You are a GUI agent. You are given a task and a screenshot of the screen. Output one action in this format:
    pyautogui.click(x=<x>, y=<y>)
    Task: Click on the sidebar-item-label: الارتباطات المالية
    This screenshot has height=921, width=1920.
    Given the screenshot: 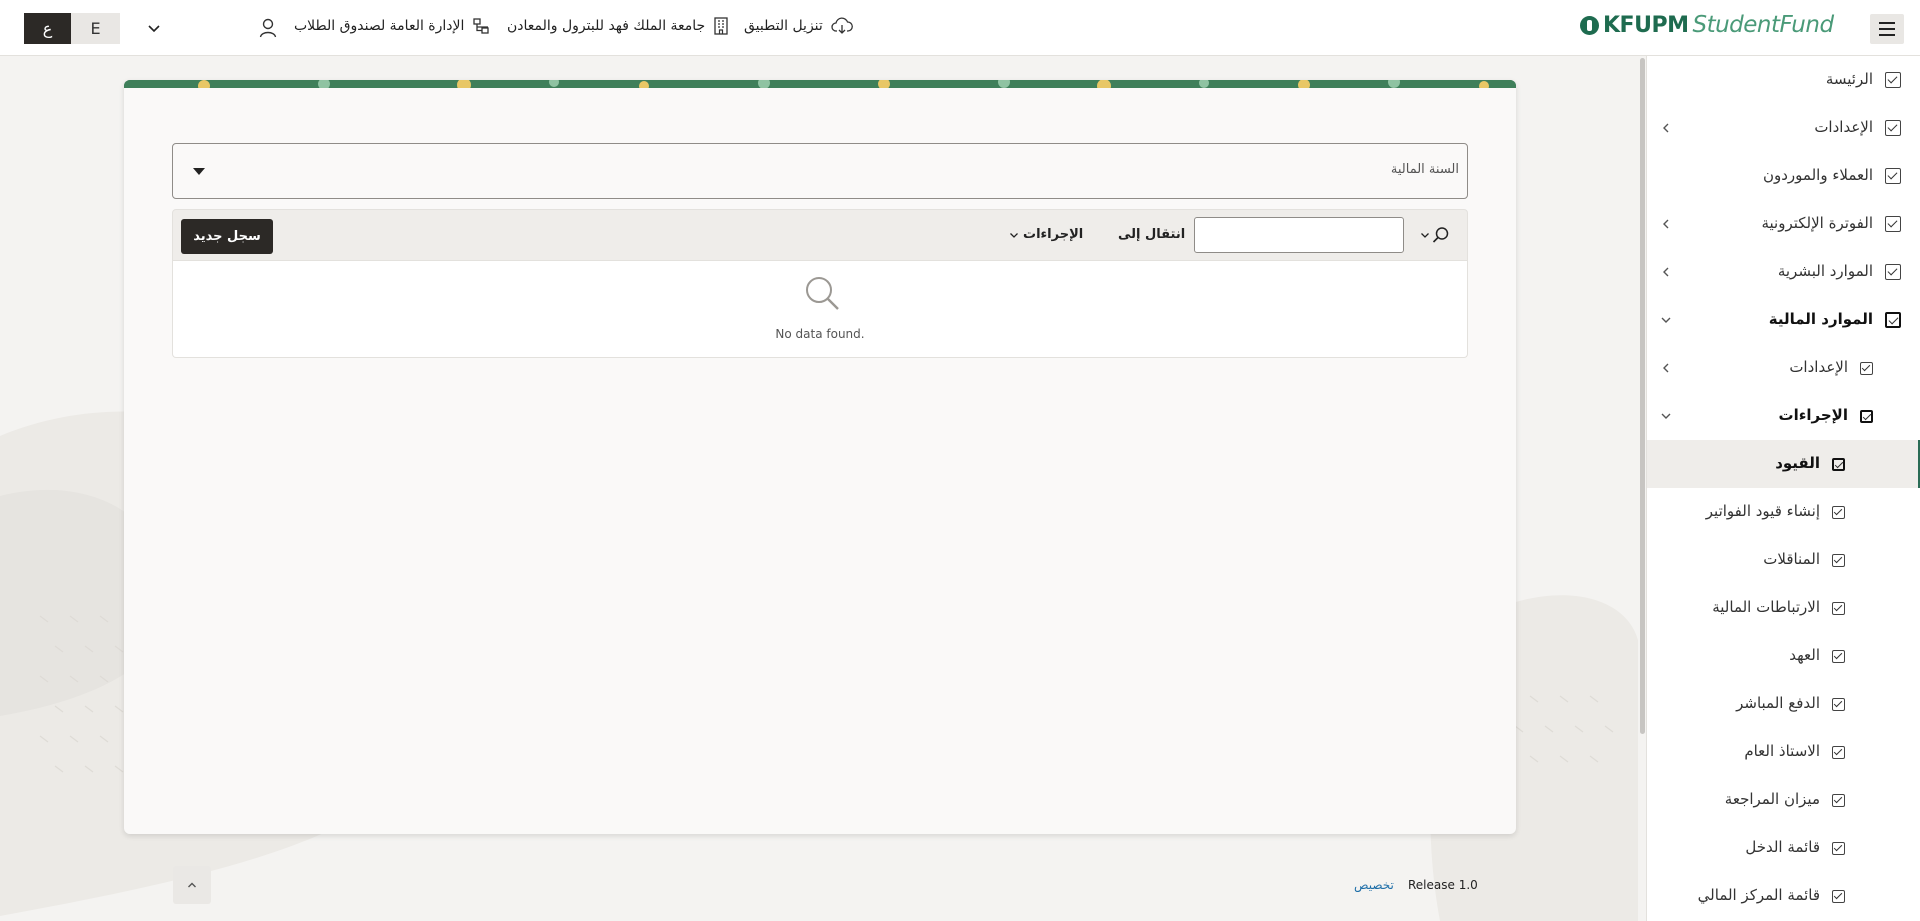 What is the action you would take?
    pyautogui.click(x=1766, y=607)
    